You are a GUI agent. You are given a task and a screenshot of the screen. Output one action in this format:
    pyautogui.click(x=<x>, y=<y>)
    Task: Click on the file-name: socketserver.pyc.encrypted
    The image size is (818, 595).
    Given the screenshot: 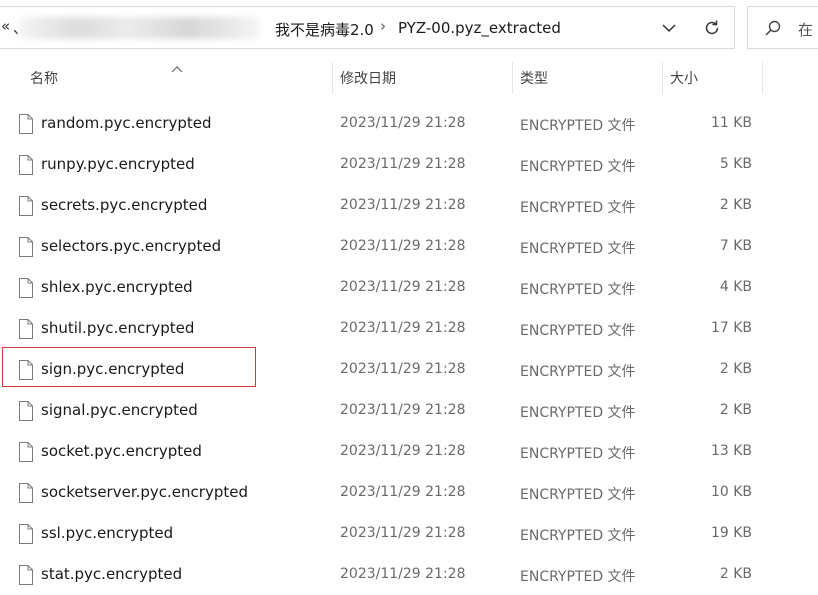 What is the action you would take?
    pyautogui.click(x=144, y=492)
    